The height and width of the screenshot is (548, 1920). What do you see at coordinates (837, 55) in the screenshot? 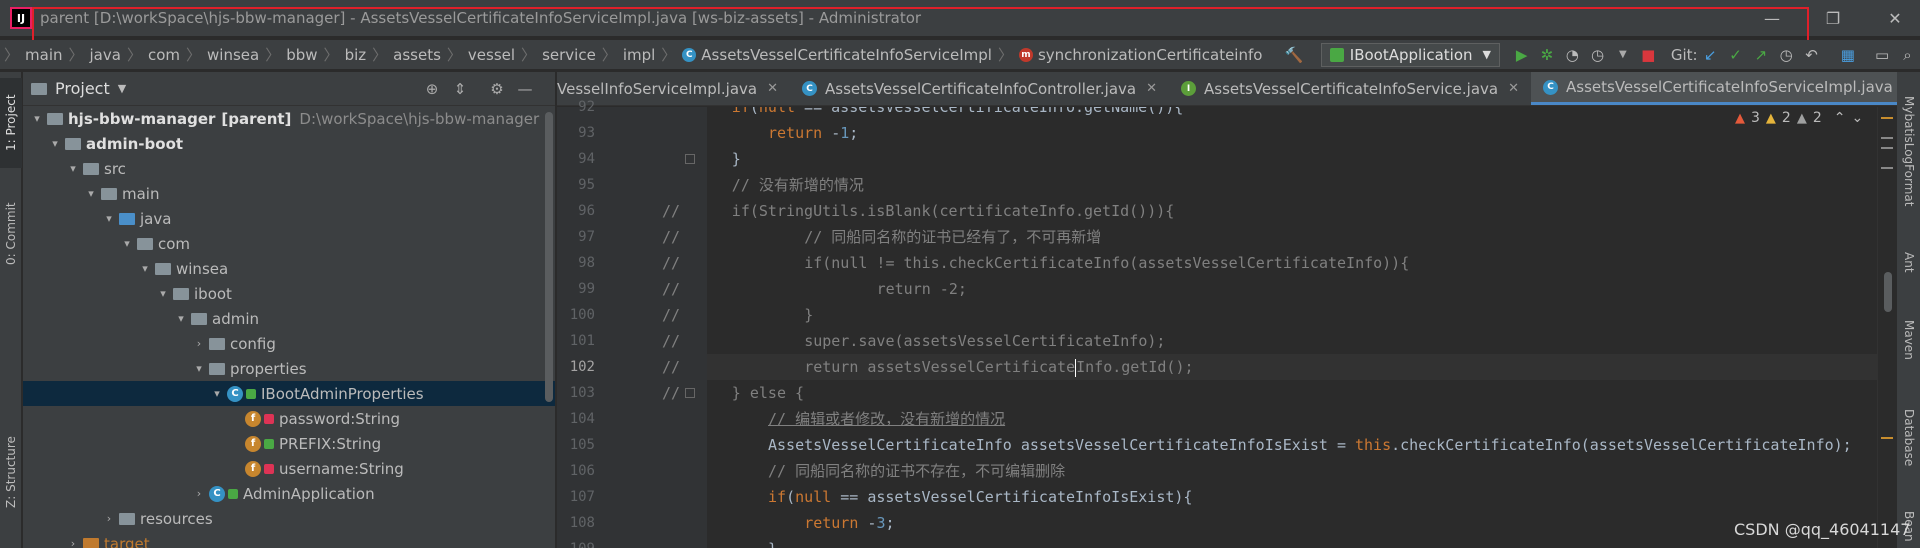
I see `breadcrumb-item: C AssetsVesselCertificateInfoServiceImpl` at bounding box center [837, 55].